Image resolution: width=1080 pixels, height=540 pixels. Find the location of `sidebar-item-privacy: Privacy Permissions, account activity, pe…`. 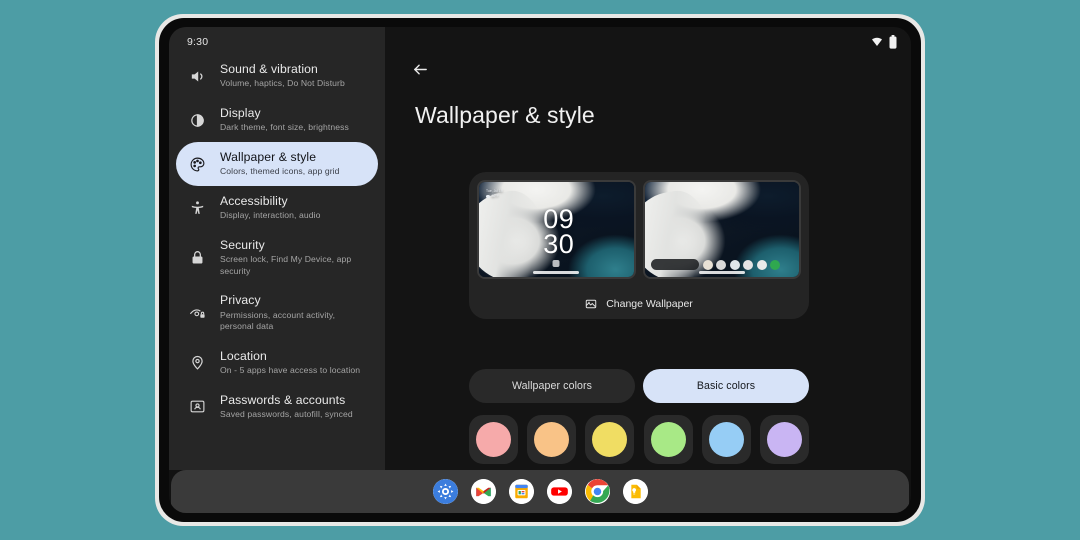

sidebar-item-privacy: Privacy Permissions, account activity, pe… is located at coordinates (277, 312).